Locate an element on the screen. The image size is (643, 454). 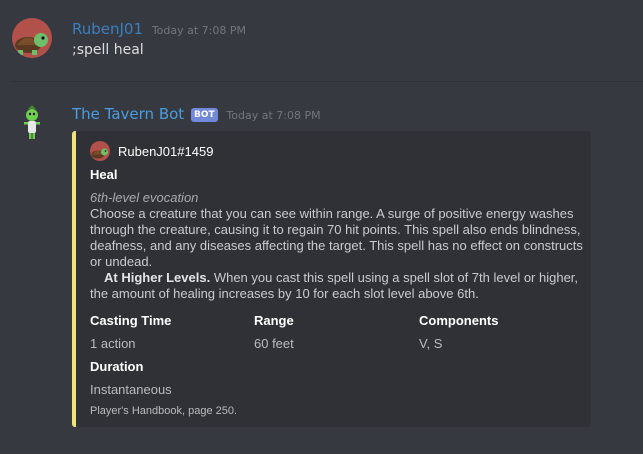
user-avatar is located at coordinates (32, 38).